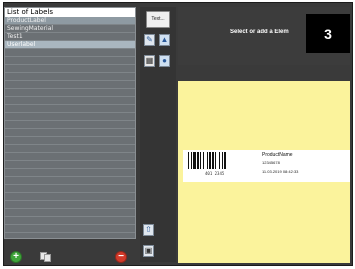 Image resolution: width=355 pixels, height=269 pixels. I want to click on remove-label-button: −, so click(121, 257).